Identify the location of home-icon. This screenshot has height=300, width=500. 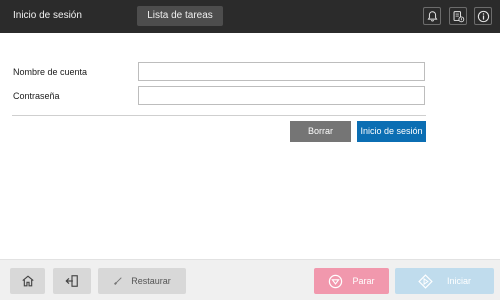
(27, 281).